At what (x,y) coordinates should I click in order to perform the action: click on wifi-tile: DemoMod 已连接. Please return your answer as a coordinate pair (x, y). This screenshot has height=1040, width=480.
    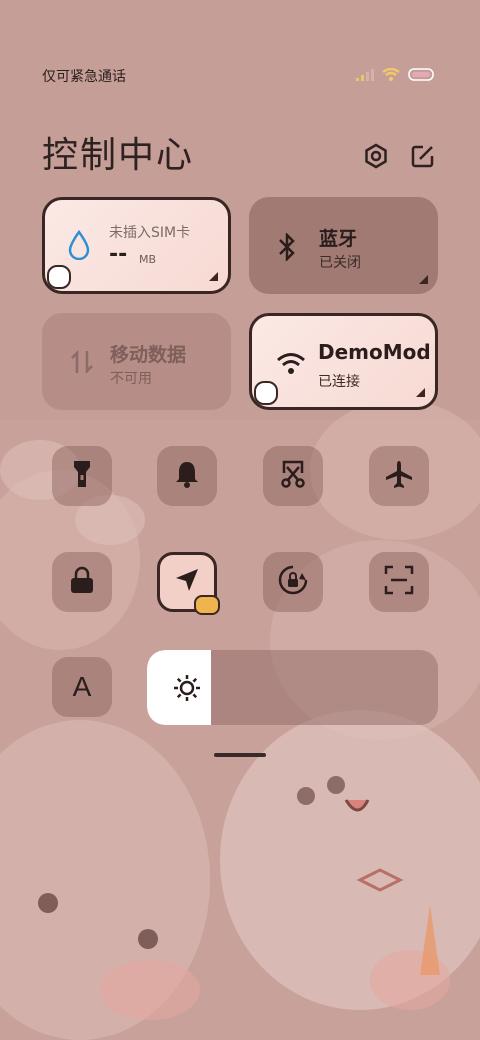
    Looking at the image, I should click on (343, 361).